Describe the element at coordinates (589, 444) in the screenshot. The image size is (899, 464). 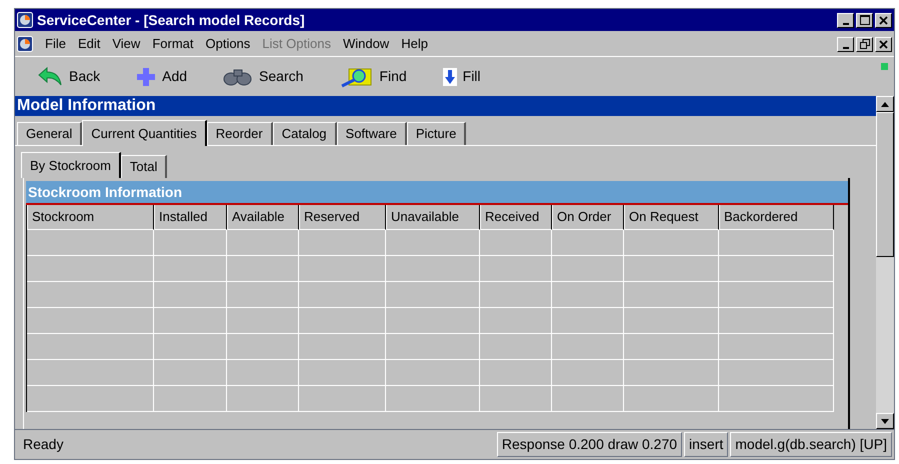
I see `status-timing: Response 0.200 draw 0.270` at that location.